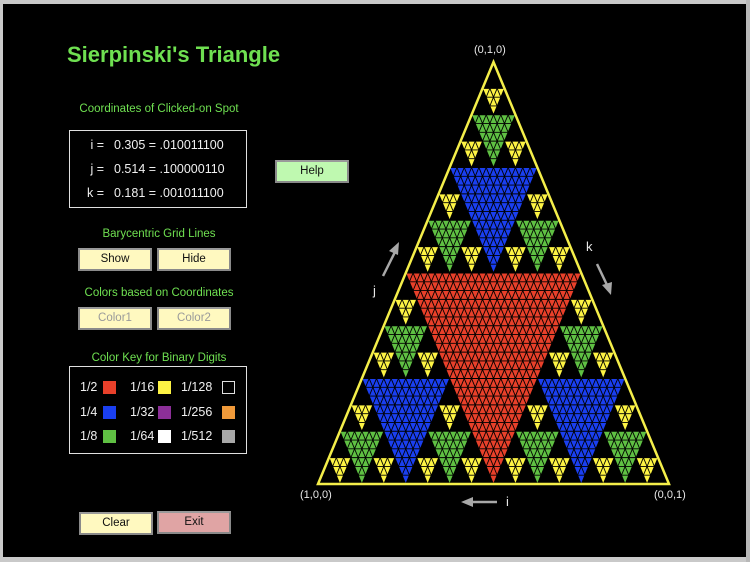 The height and width of the screenshot is (562, 750). What do you see at coordinates (479, 502) in the screenshot?
I see `i-arrow-icon` at bounding box center [479, 502].